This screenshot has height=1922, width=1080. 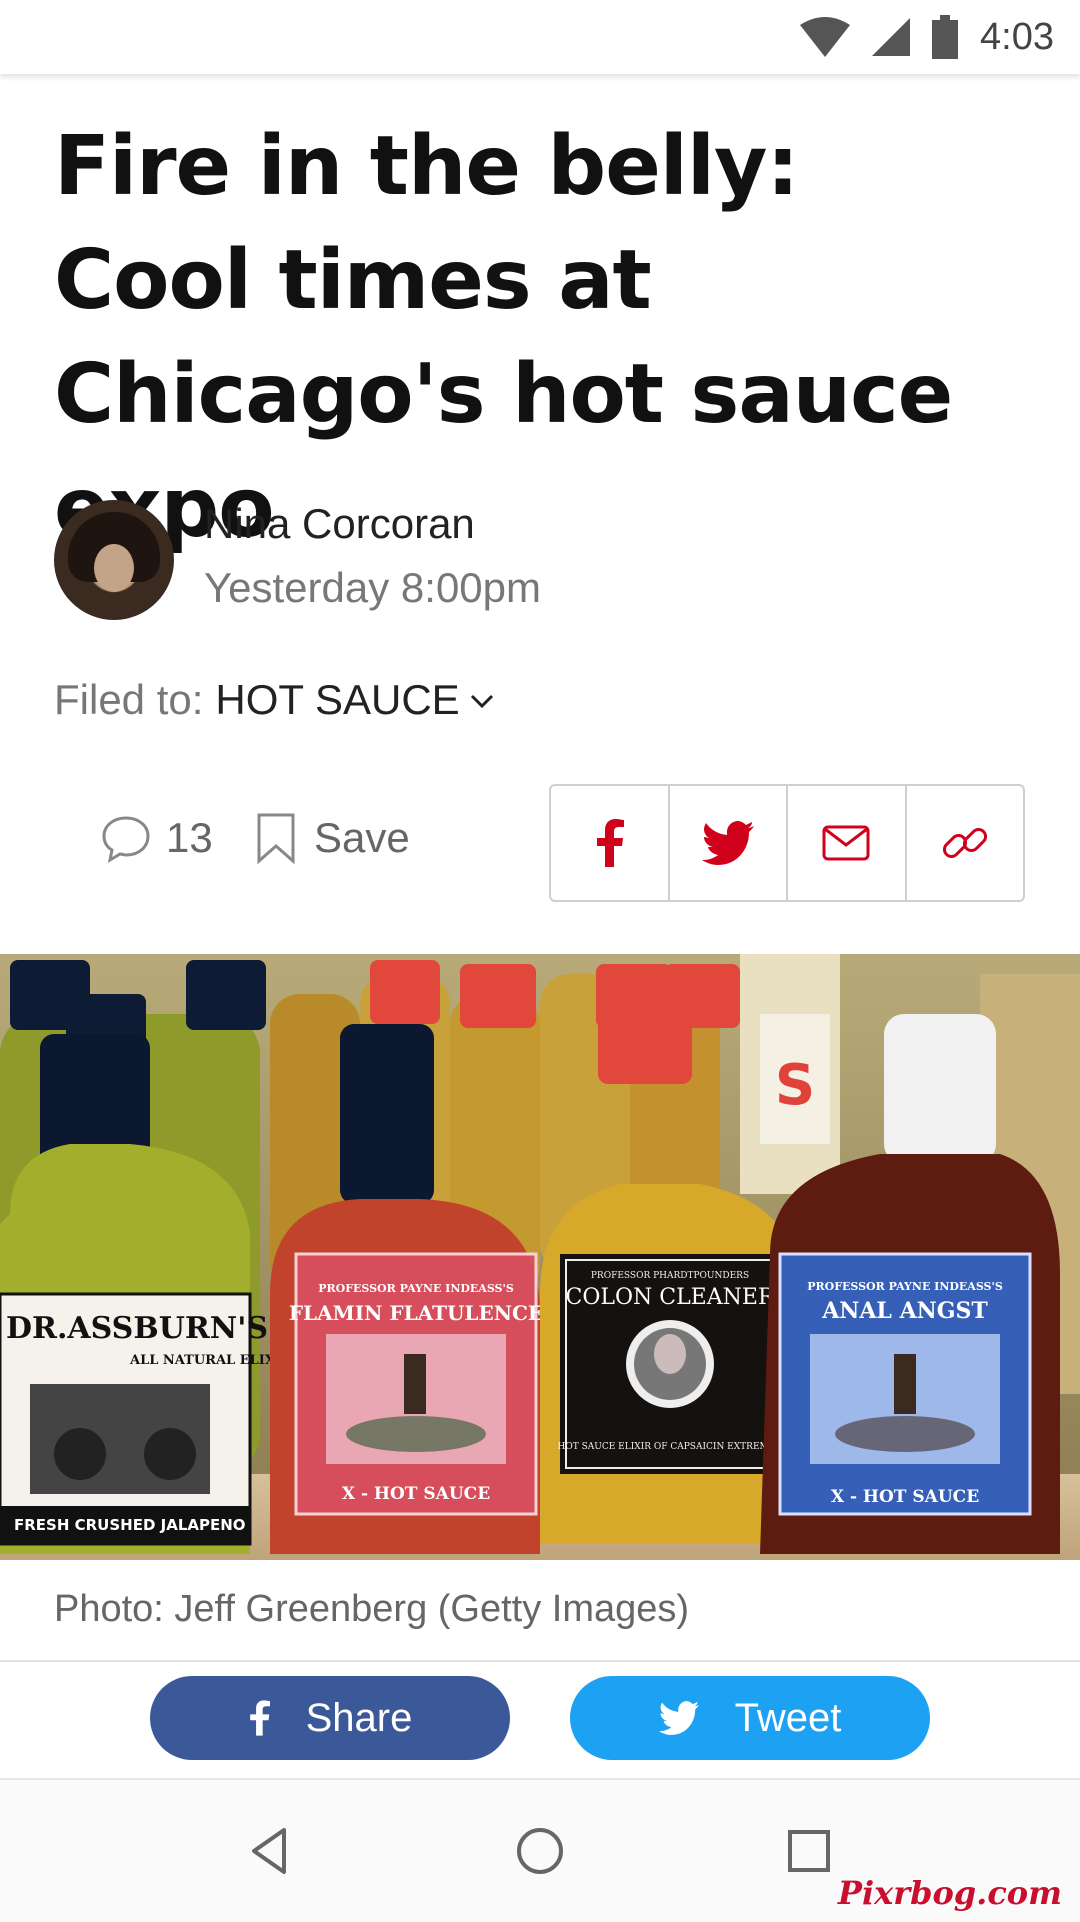 I want to click on comment-icon, so click(x=126, y=840).